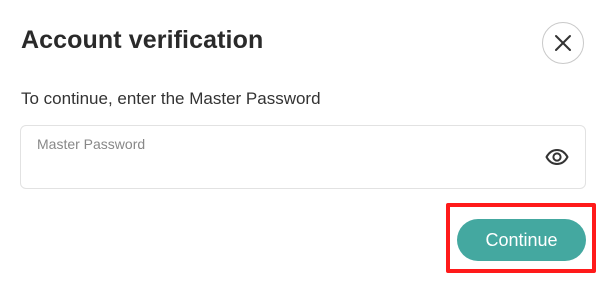 The width and height of the screenshot is (609, 284). I want to click on master-password-input, so click(286, 168).